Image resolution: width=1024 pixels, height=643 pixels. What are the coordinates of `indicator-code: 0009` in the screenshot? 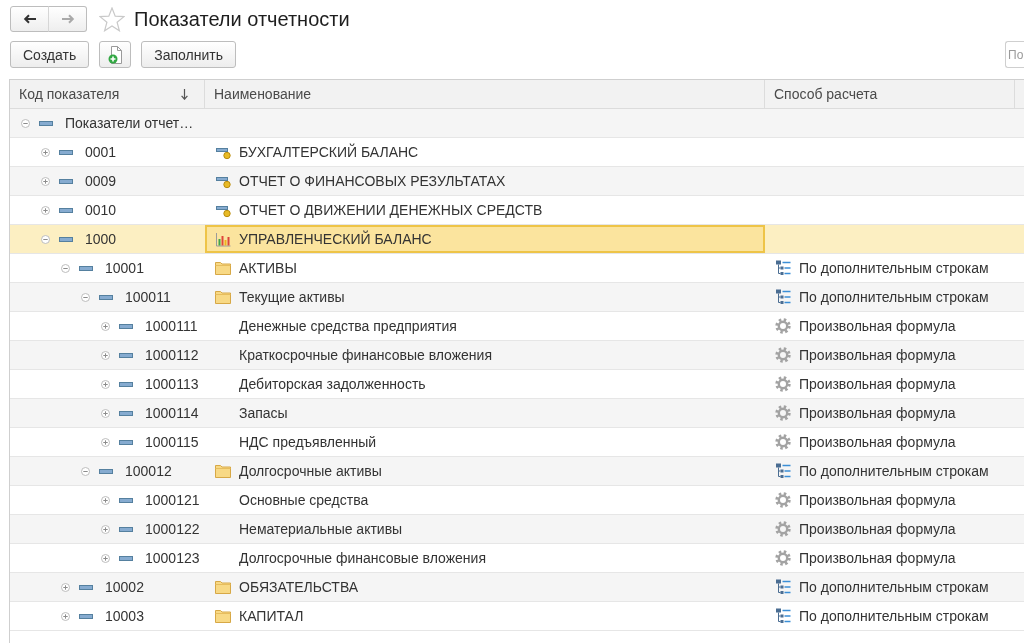 It's located at (101, 181).